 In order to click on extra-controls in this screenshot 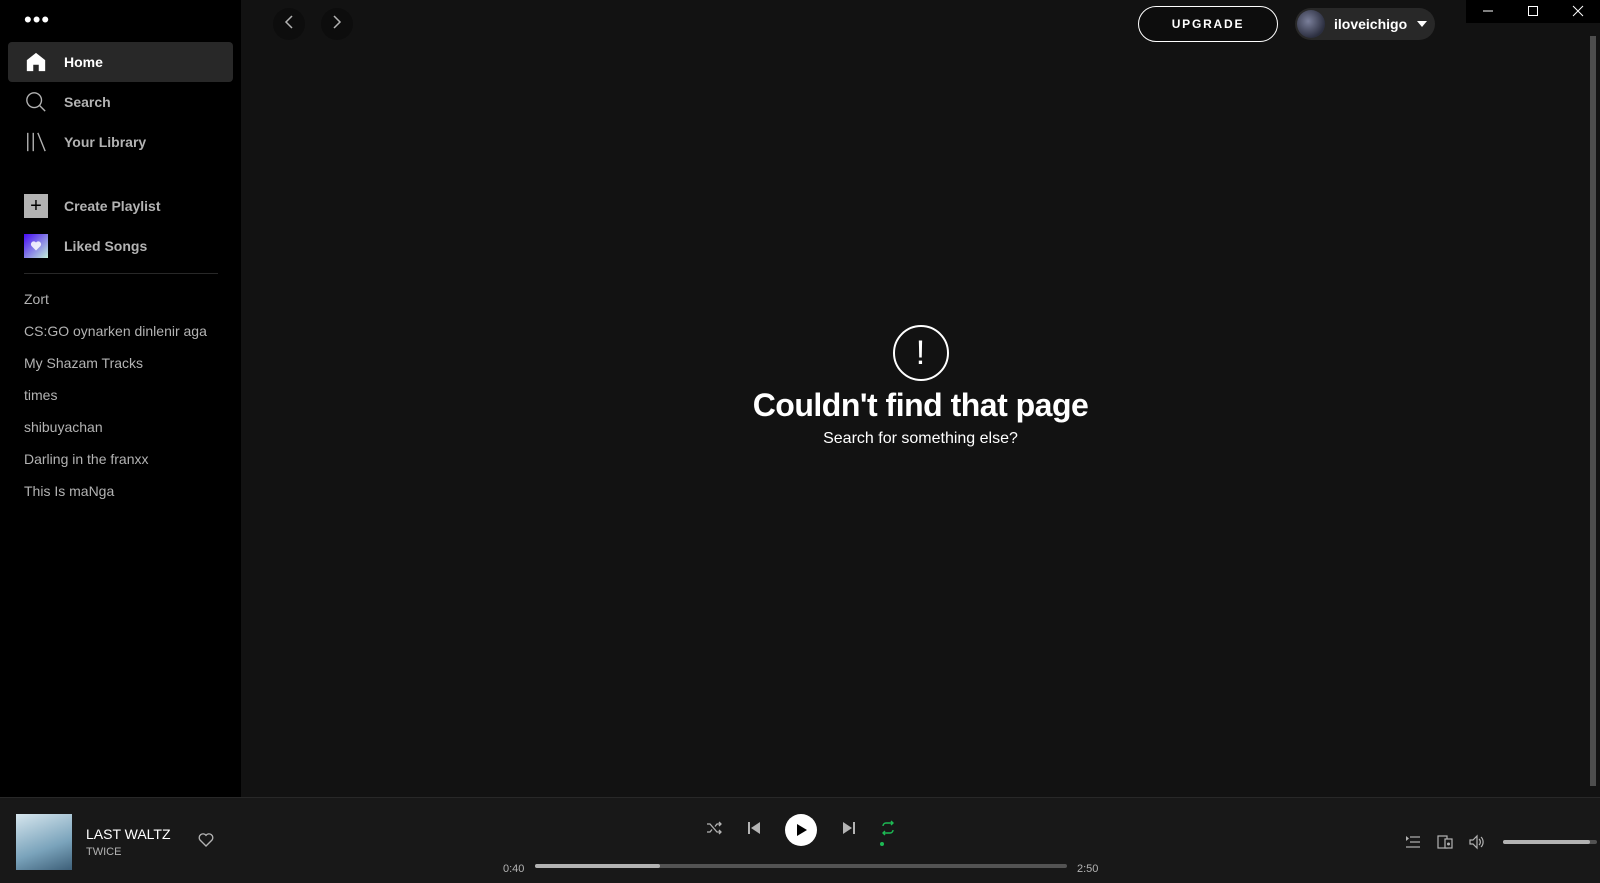, I will do `click(1501, 842)`.